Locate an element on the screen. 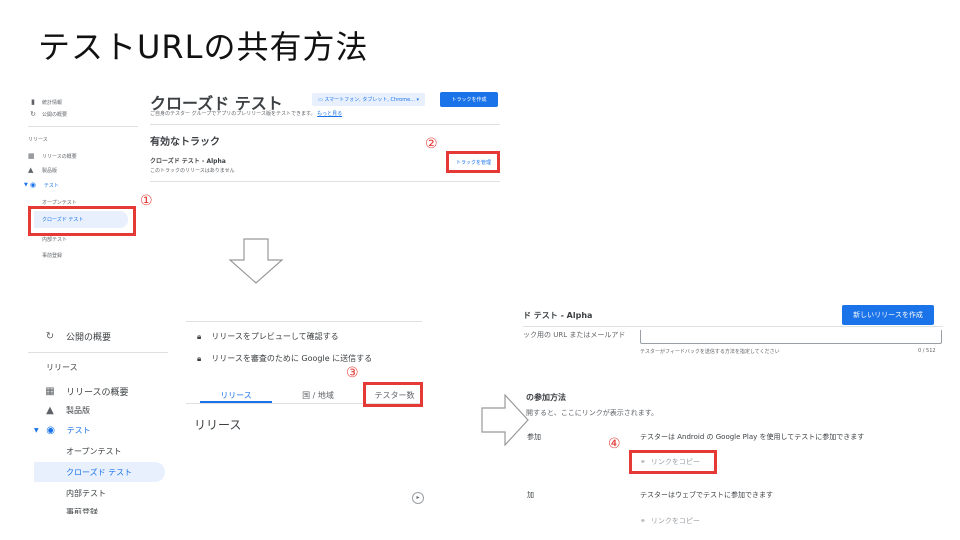 Image resolution: width=960 pixels, height=540 pixels. arrow-down-icon is located at coordinates (256, 261).